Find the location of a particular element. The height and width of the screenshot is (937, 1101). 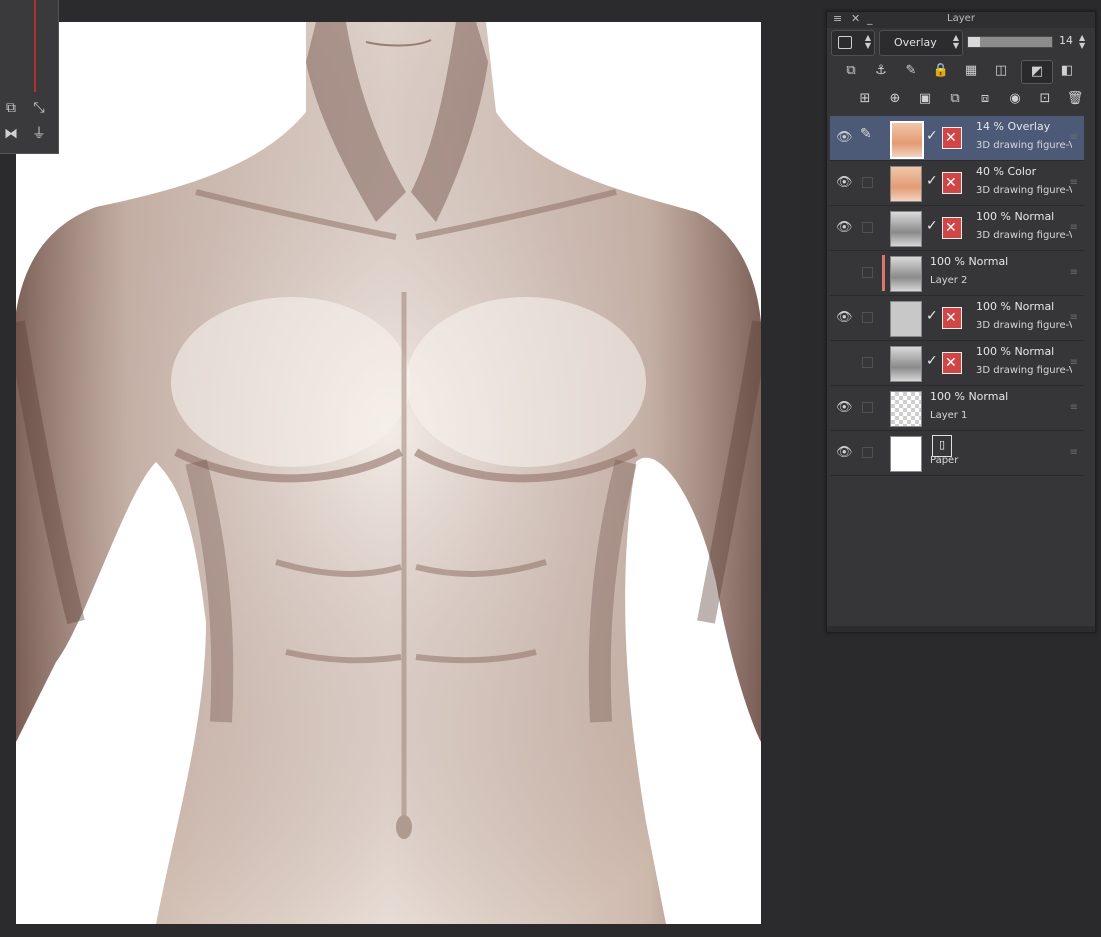

floating-tool-palette: ⧉ ⤡ ⧓ ⏚ is located at coordinates (29, 77).